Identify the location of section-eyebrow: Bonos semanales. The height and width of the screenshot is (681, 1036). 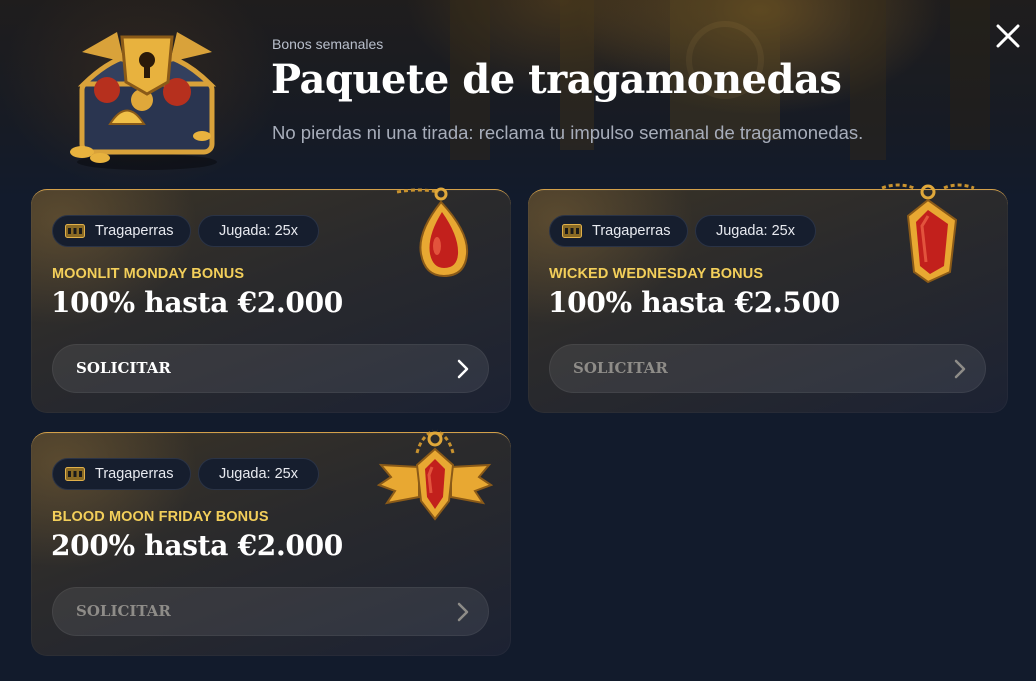
(328, 44).